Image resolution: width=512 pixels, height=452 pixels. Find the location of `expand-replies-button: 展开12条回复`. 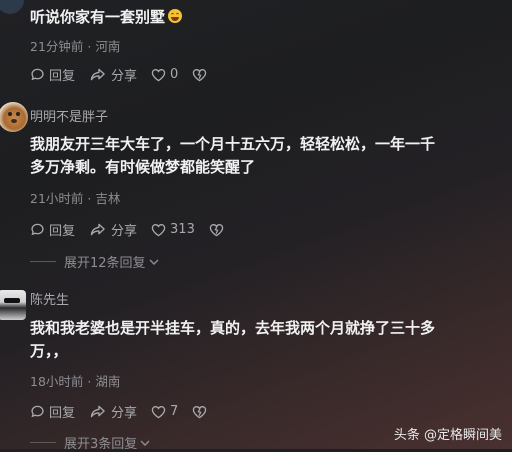

expand-replies-button: 展开12条回复 is located at coordinates (95, 261).